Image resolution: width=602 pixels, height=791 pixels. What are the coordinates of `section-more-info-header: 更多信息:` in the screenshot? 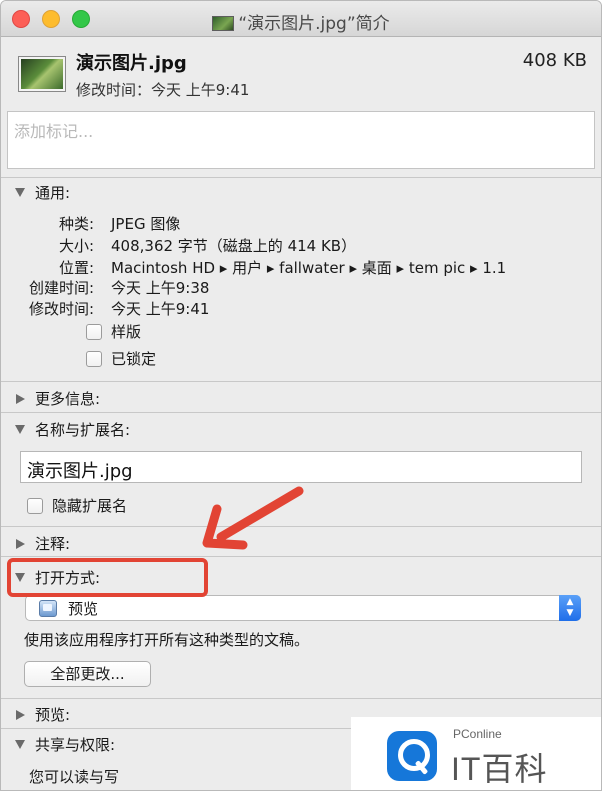 It's located at (57, 398).